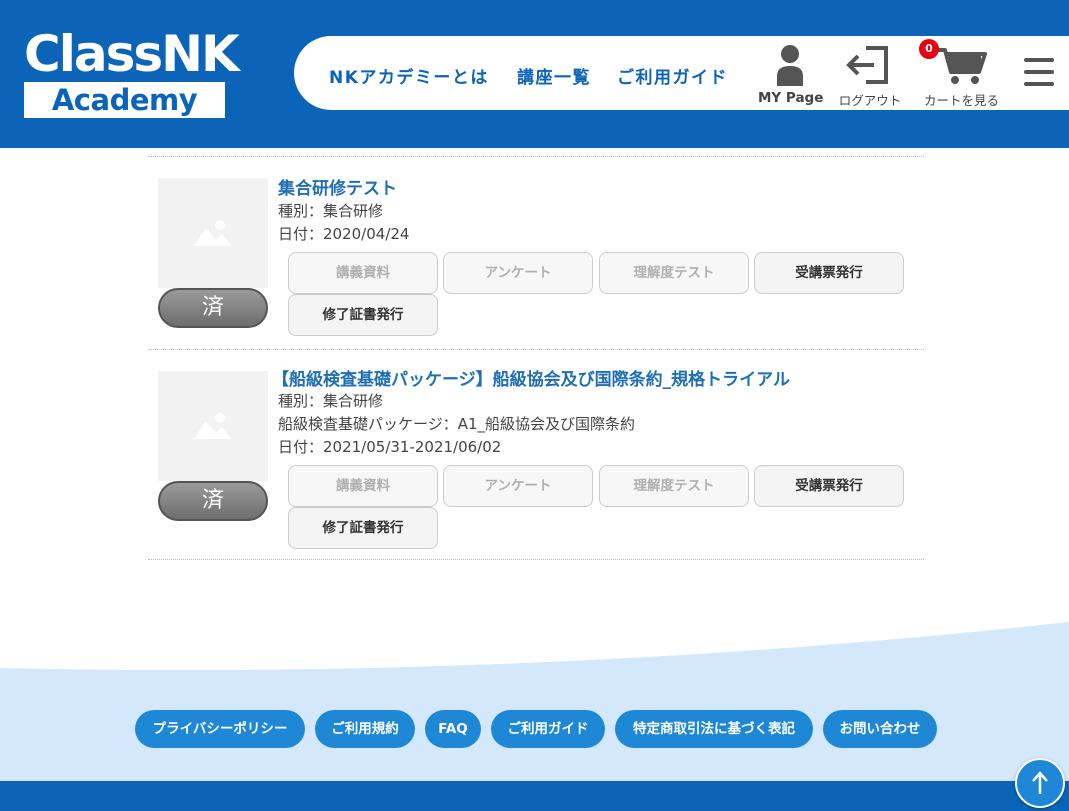 This screenshot has width=1069, height=811. What do you see at coordinates (929, 49) in the screenshot?
I see `cart-count-badge: 0` at bounding box center [929, 49].